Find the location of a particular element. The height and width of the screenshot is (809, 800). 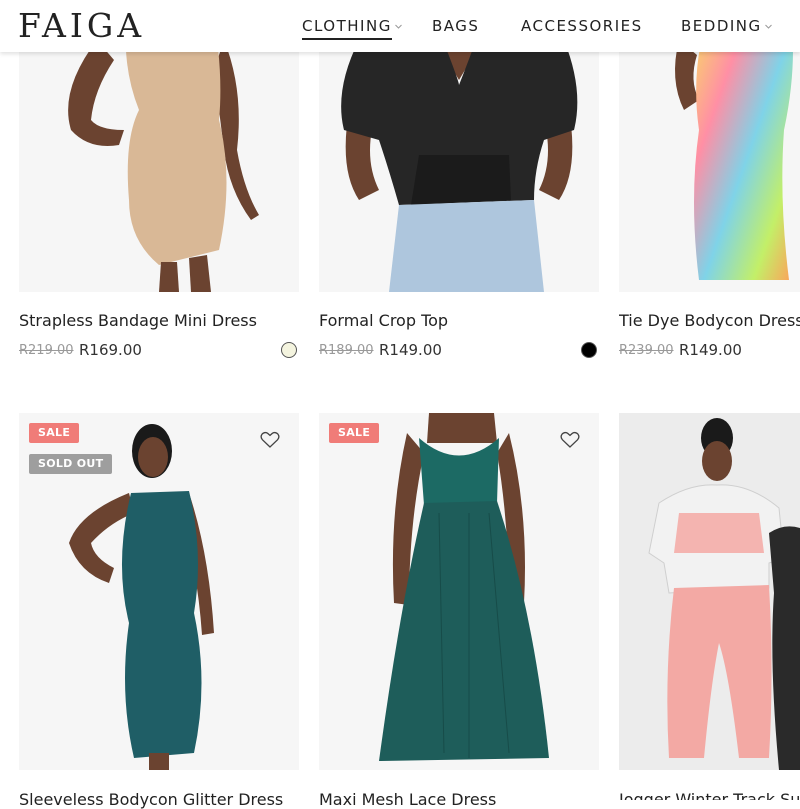

nav-clothing: CLOTHING is located at coordinates (352, 26).